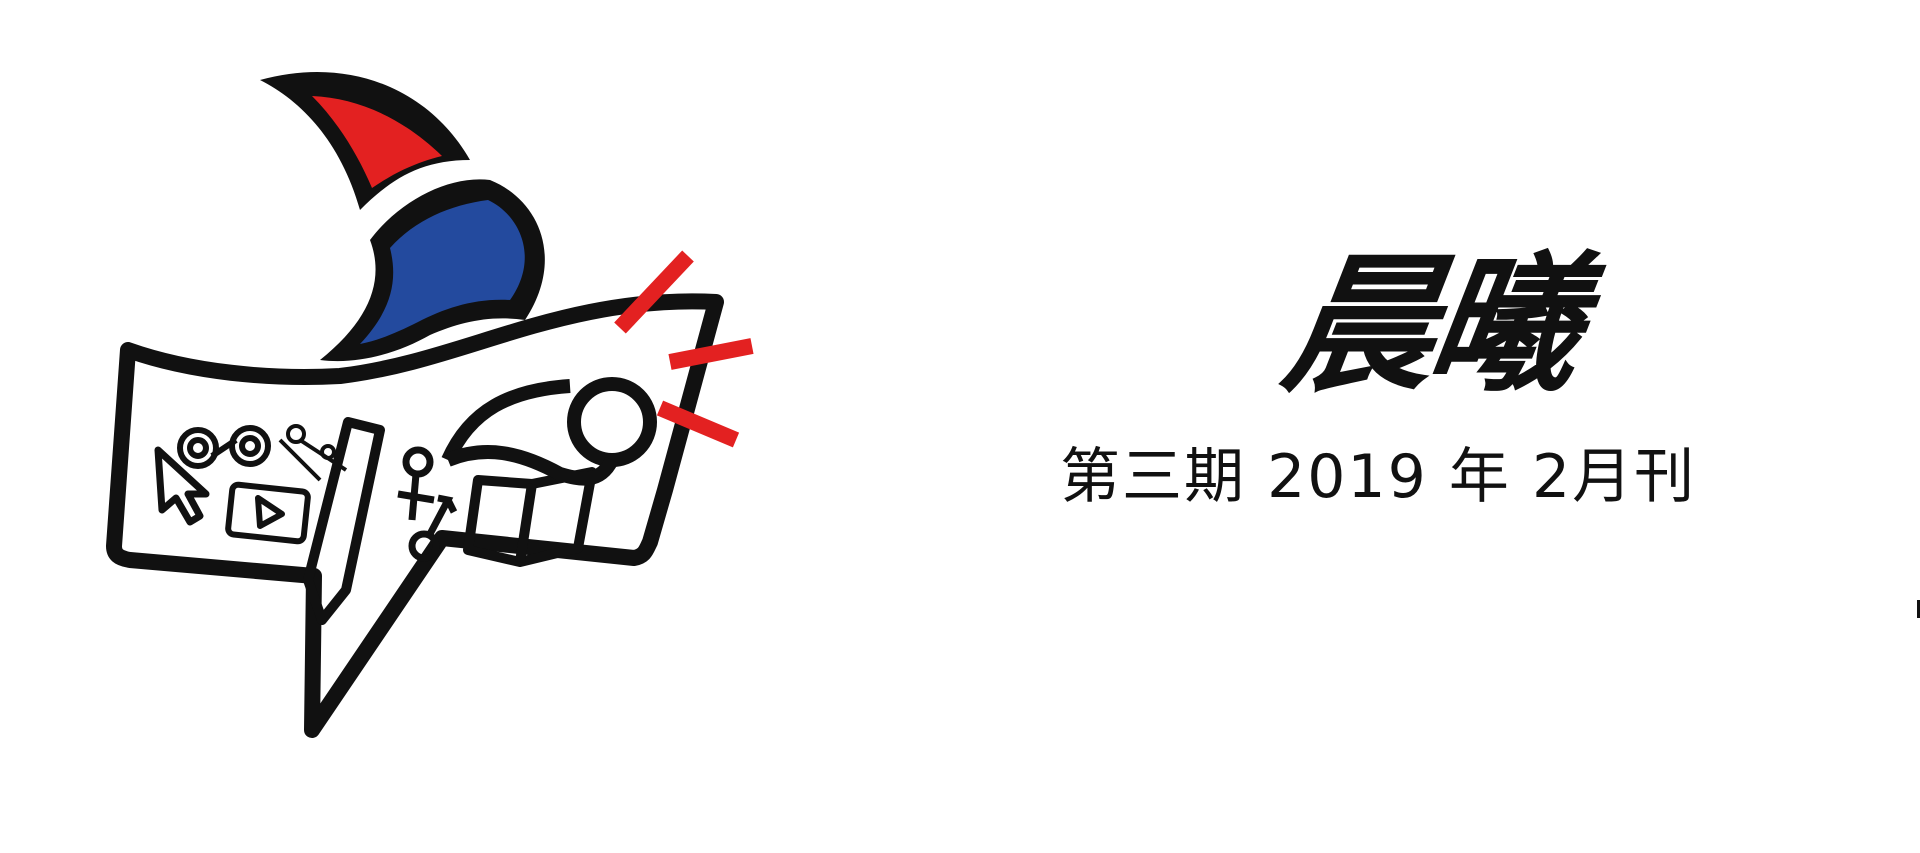 This screenshot has width=1920, height=853. I want to click on issue-month-unit: 月刊, so click(1634, 477).